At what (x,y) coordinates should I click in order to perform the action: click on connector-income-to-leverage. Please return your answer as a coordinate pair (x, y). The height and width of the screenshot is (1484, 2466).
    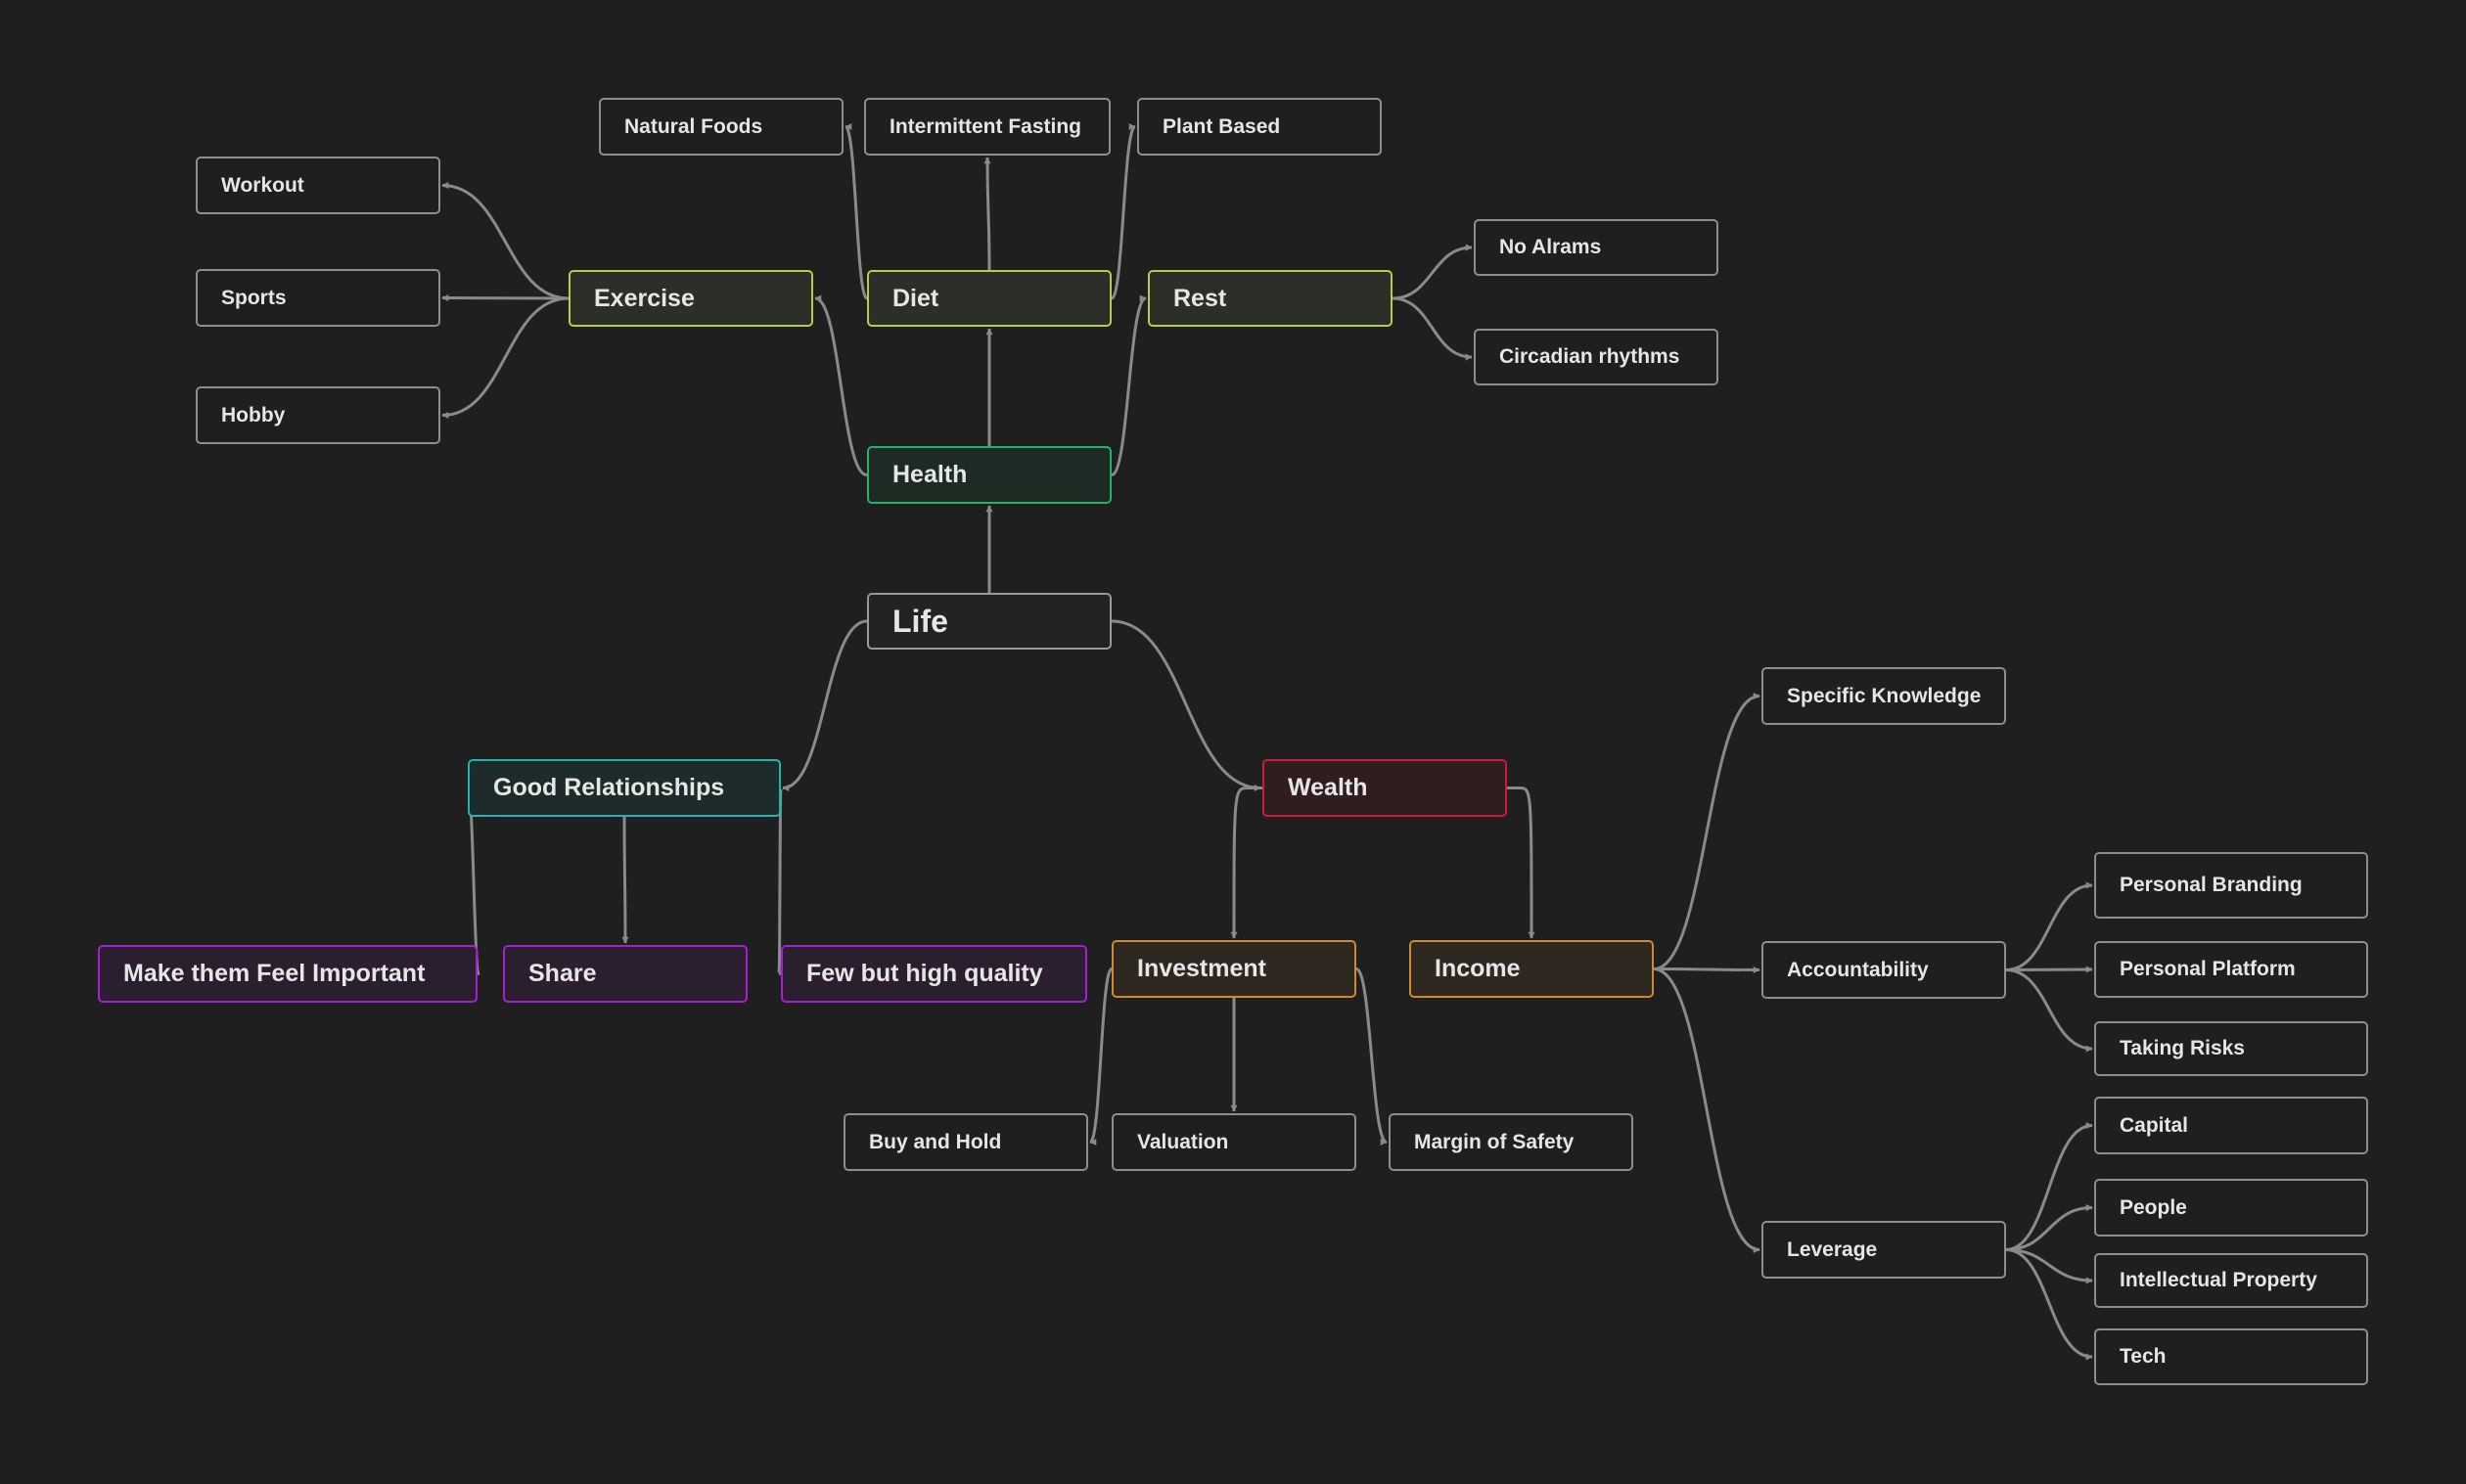
    Looking at the image, I should click on (1706, 1110).